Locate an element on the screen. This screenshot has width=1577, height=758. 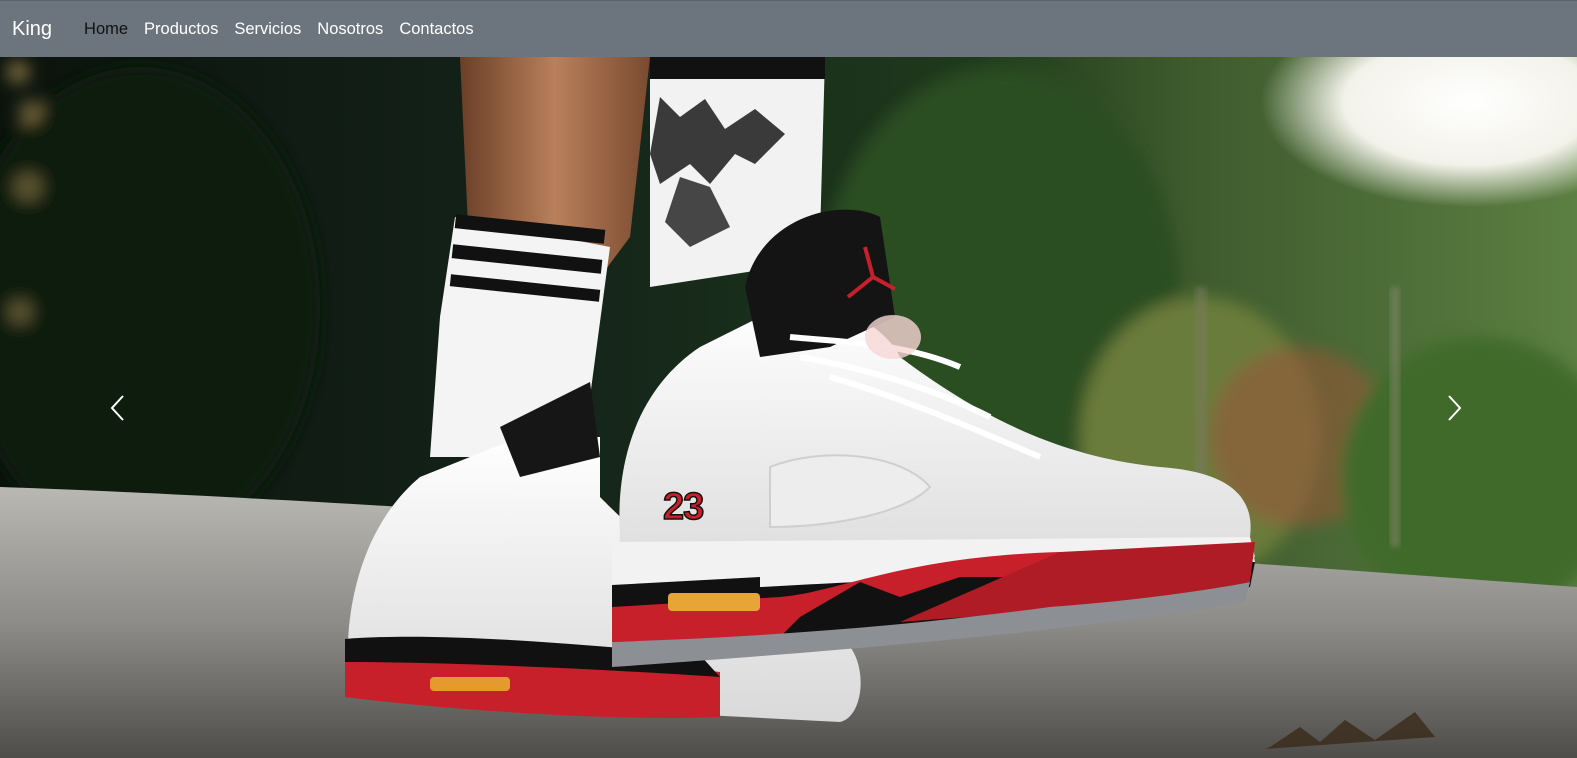
carousel-next-button is located at coordinates (1454, 407).